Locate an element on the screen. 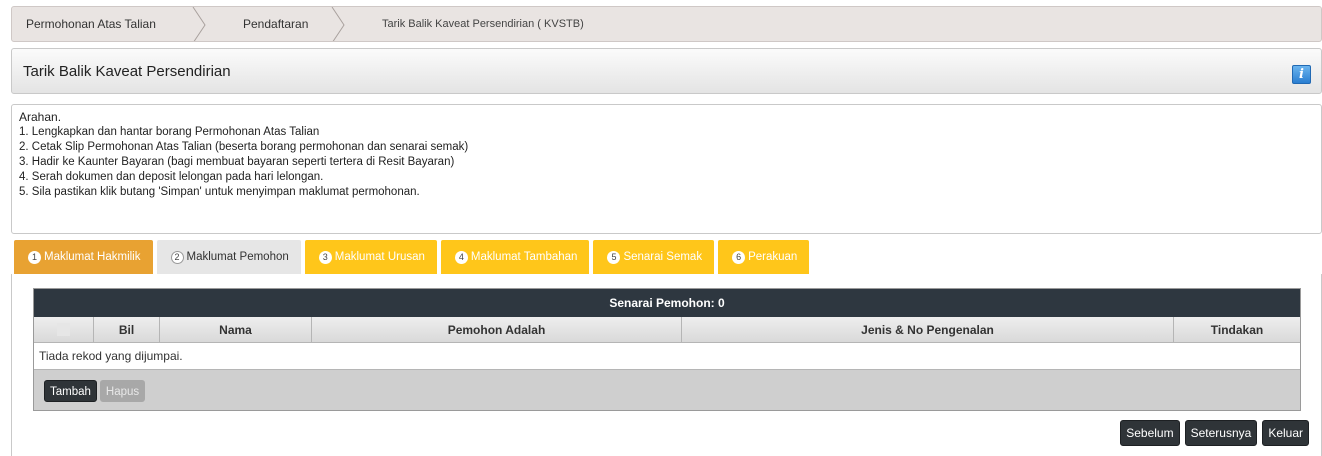  tab-label: Maklumat Urusan is located at coordinates (379, 257).